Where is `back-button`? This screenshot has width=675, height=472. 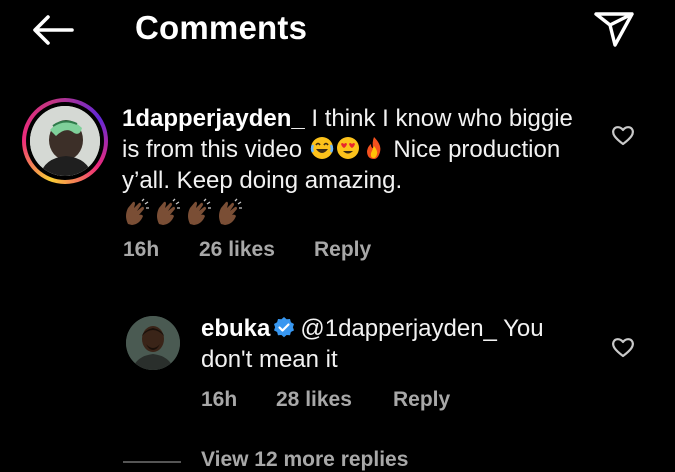 back-button is located at coordinates (53, 30).